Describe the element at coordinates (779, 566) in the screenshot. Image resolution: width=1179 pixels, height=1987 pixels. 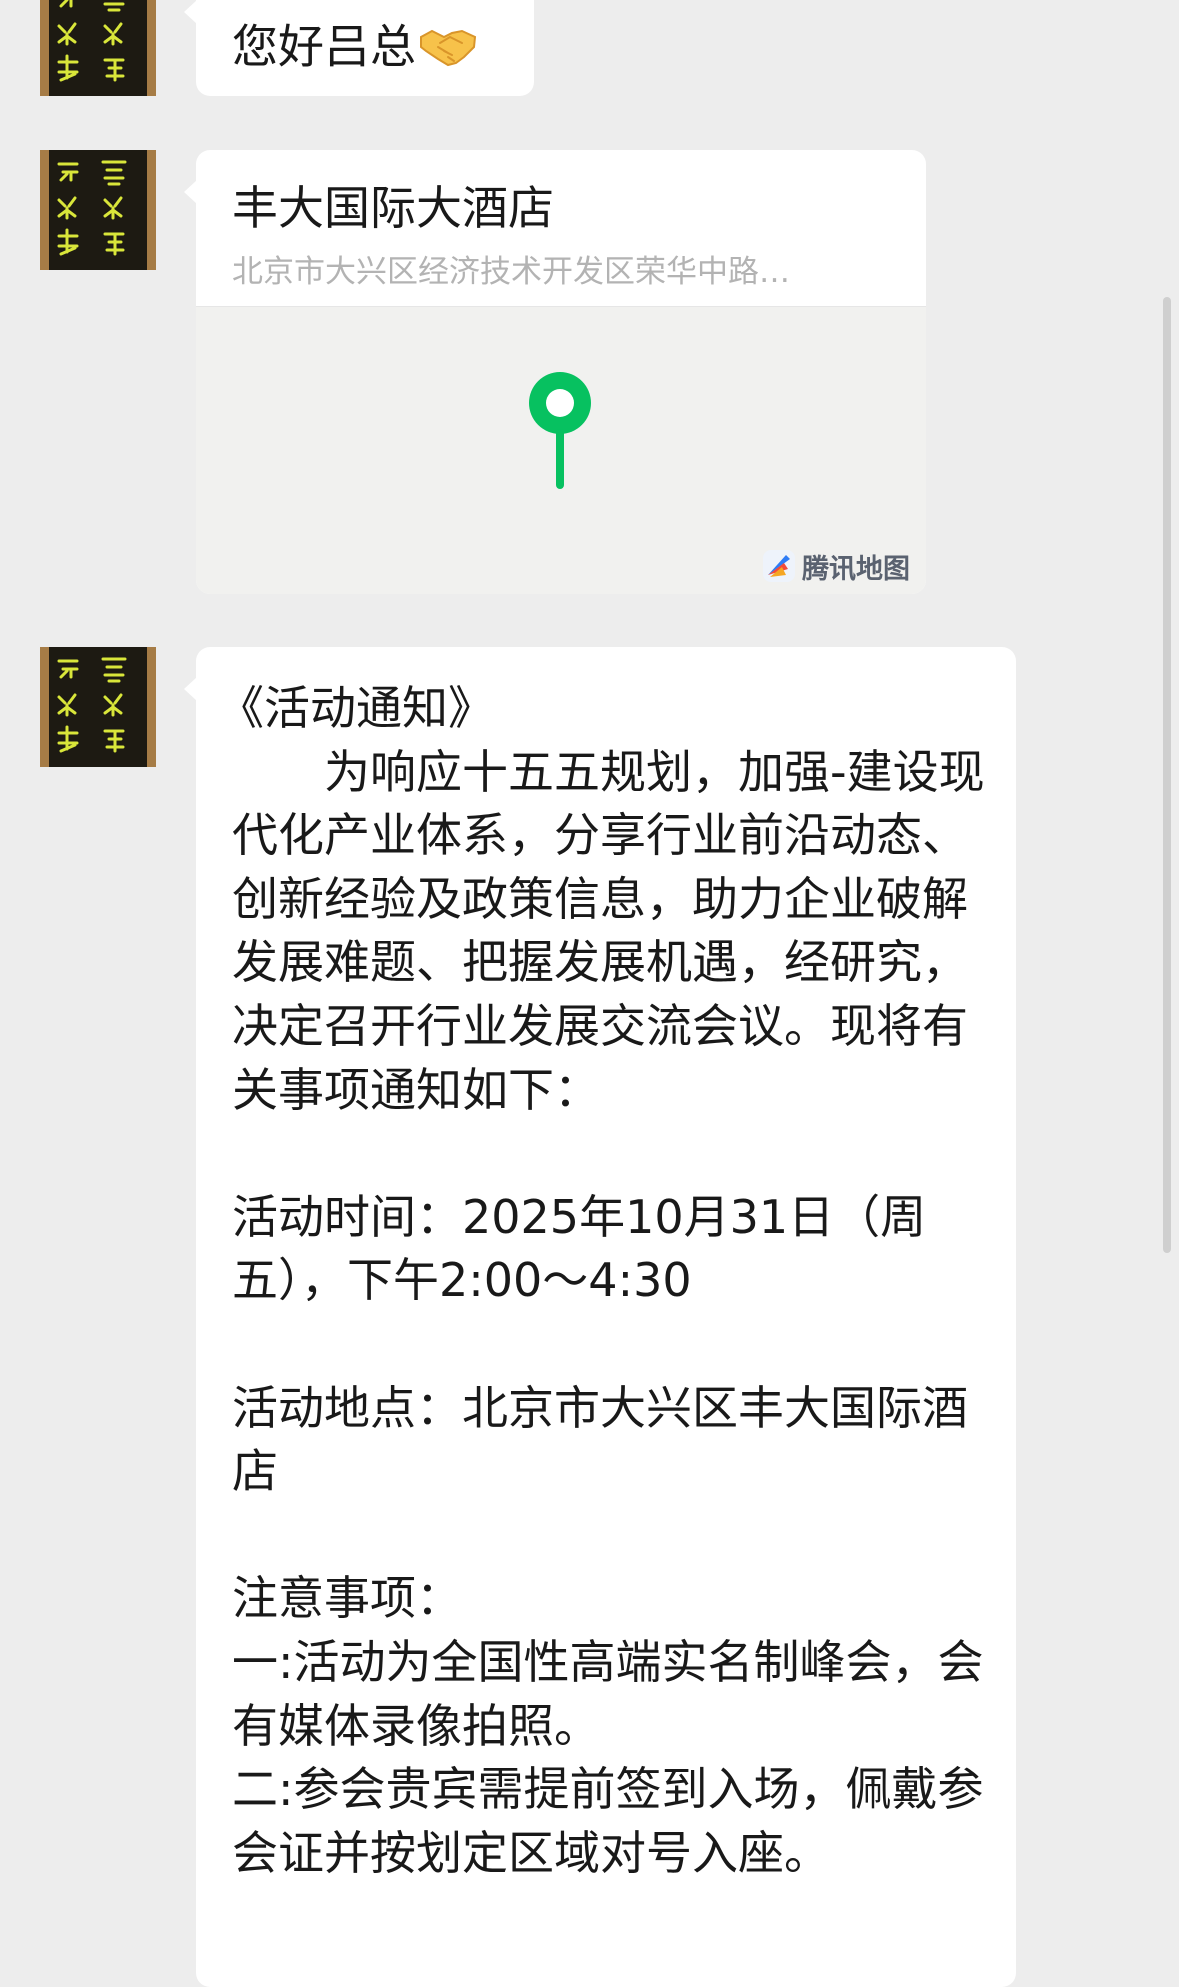
I see `tencent-map-logo-icon` at that location.